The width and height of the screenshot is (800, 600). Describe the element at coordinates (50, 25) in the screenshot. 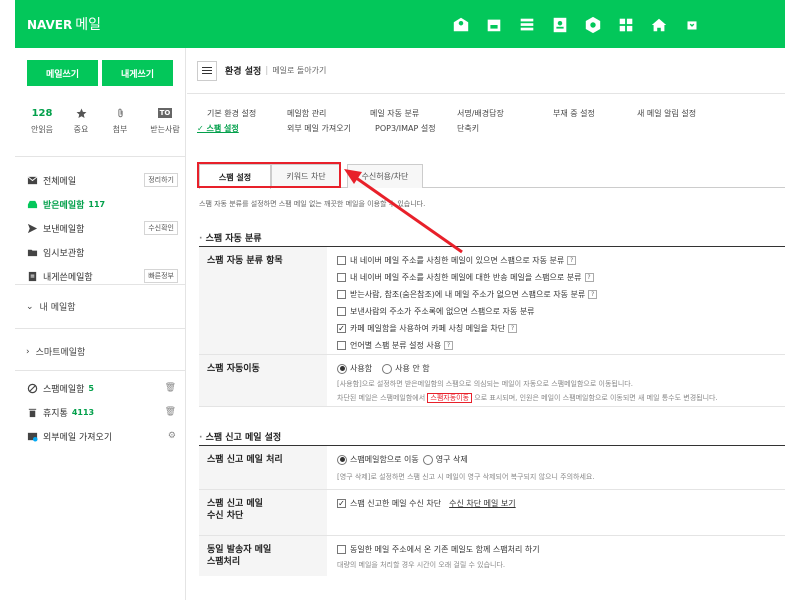

I see `brand-text: NAVER` at that location.